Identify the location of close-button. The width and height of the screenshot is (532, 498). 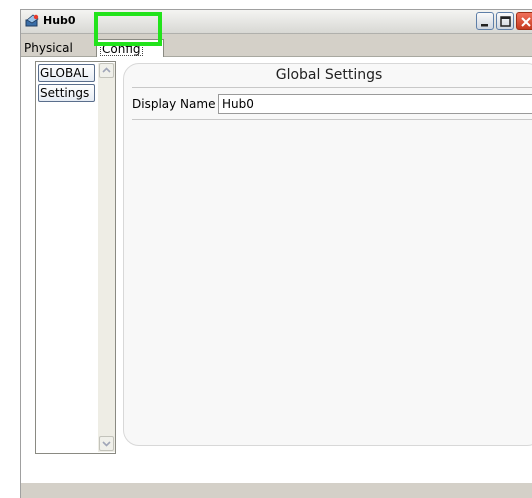
(524, 21).